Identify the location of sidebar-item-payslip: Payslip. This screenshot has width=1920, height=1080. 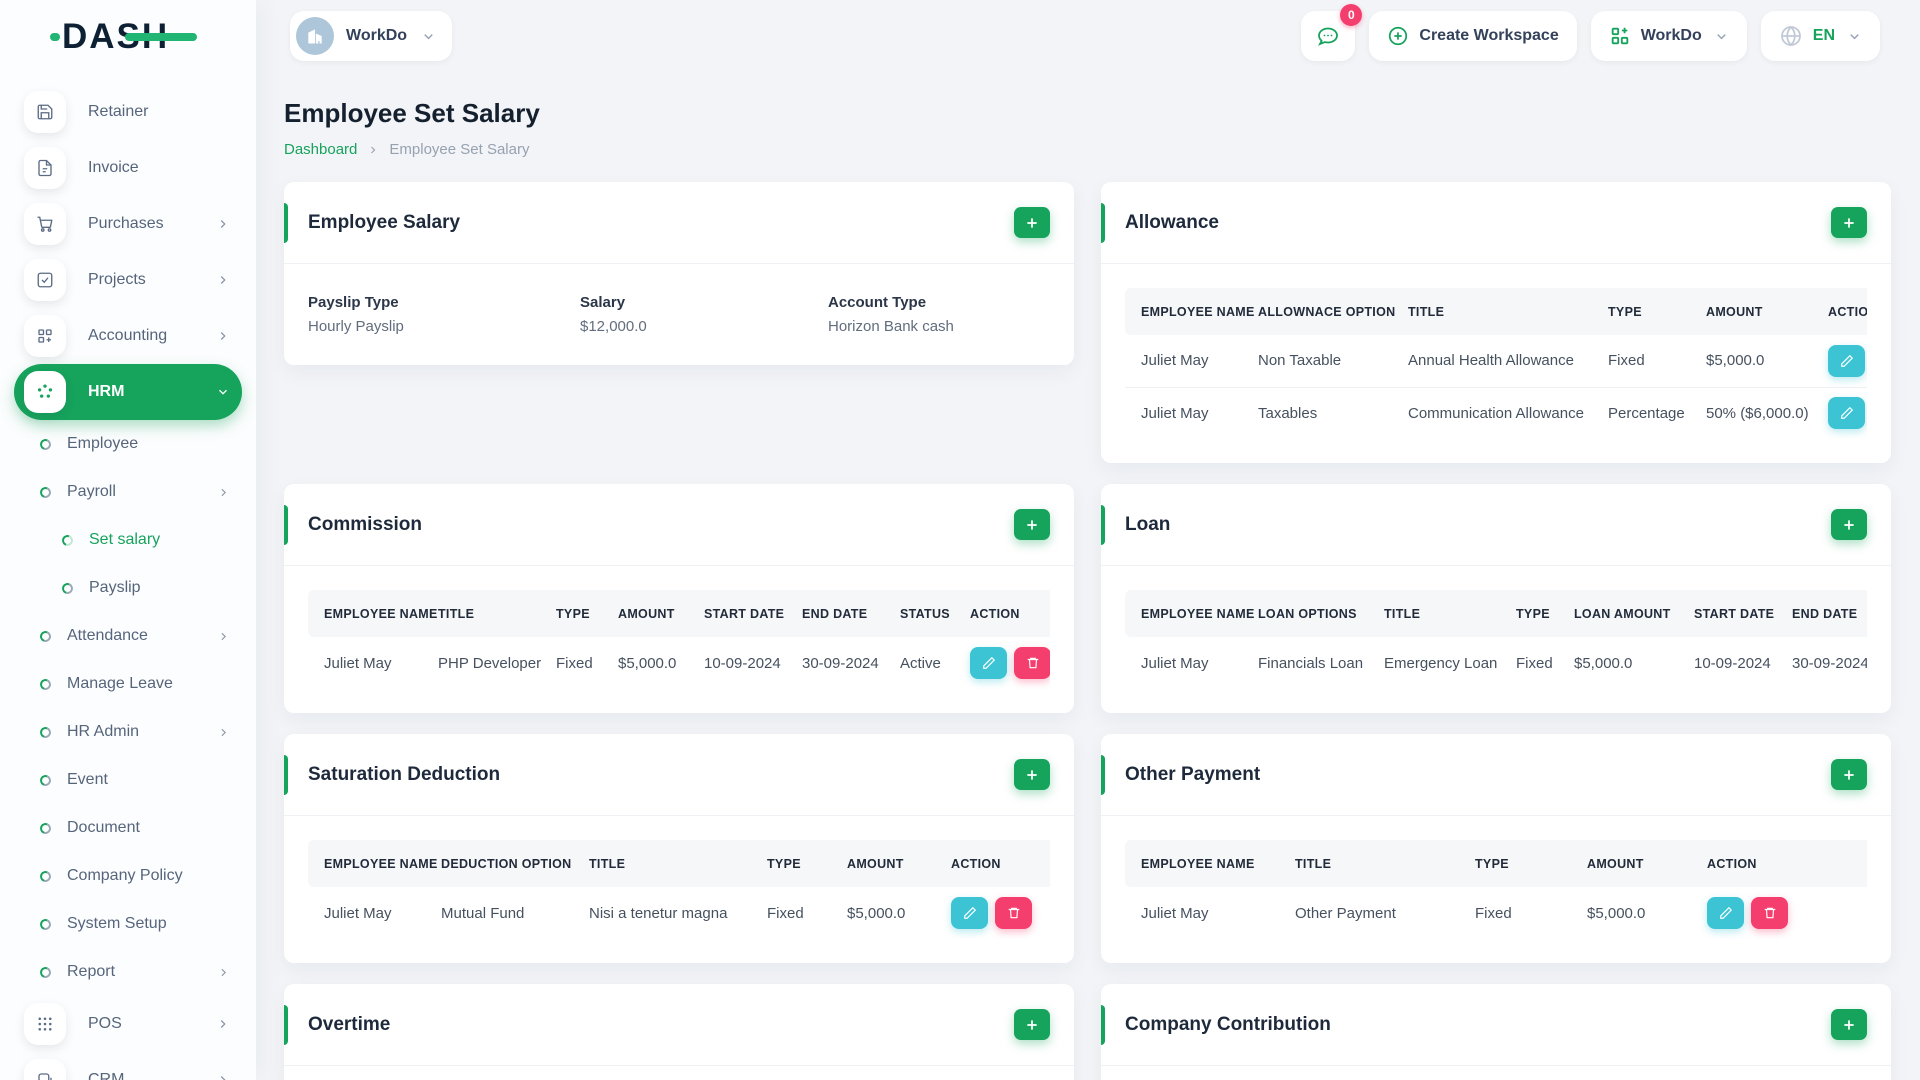
(128, 588).